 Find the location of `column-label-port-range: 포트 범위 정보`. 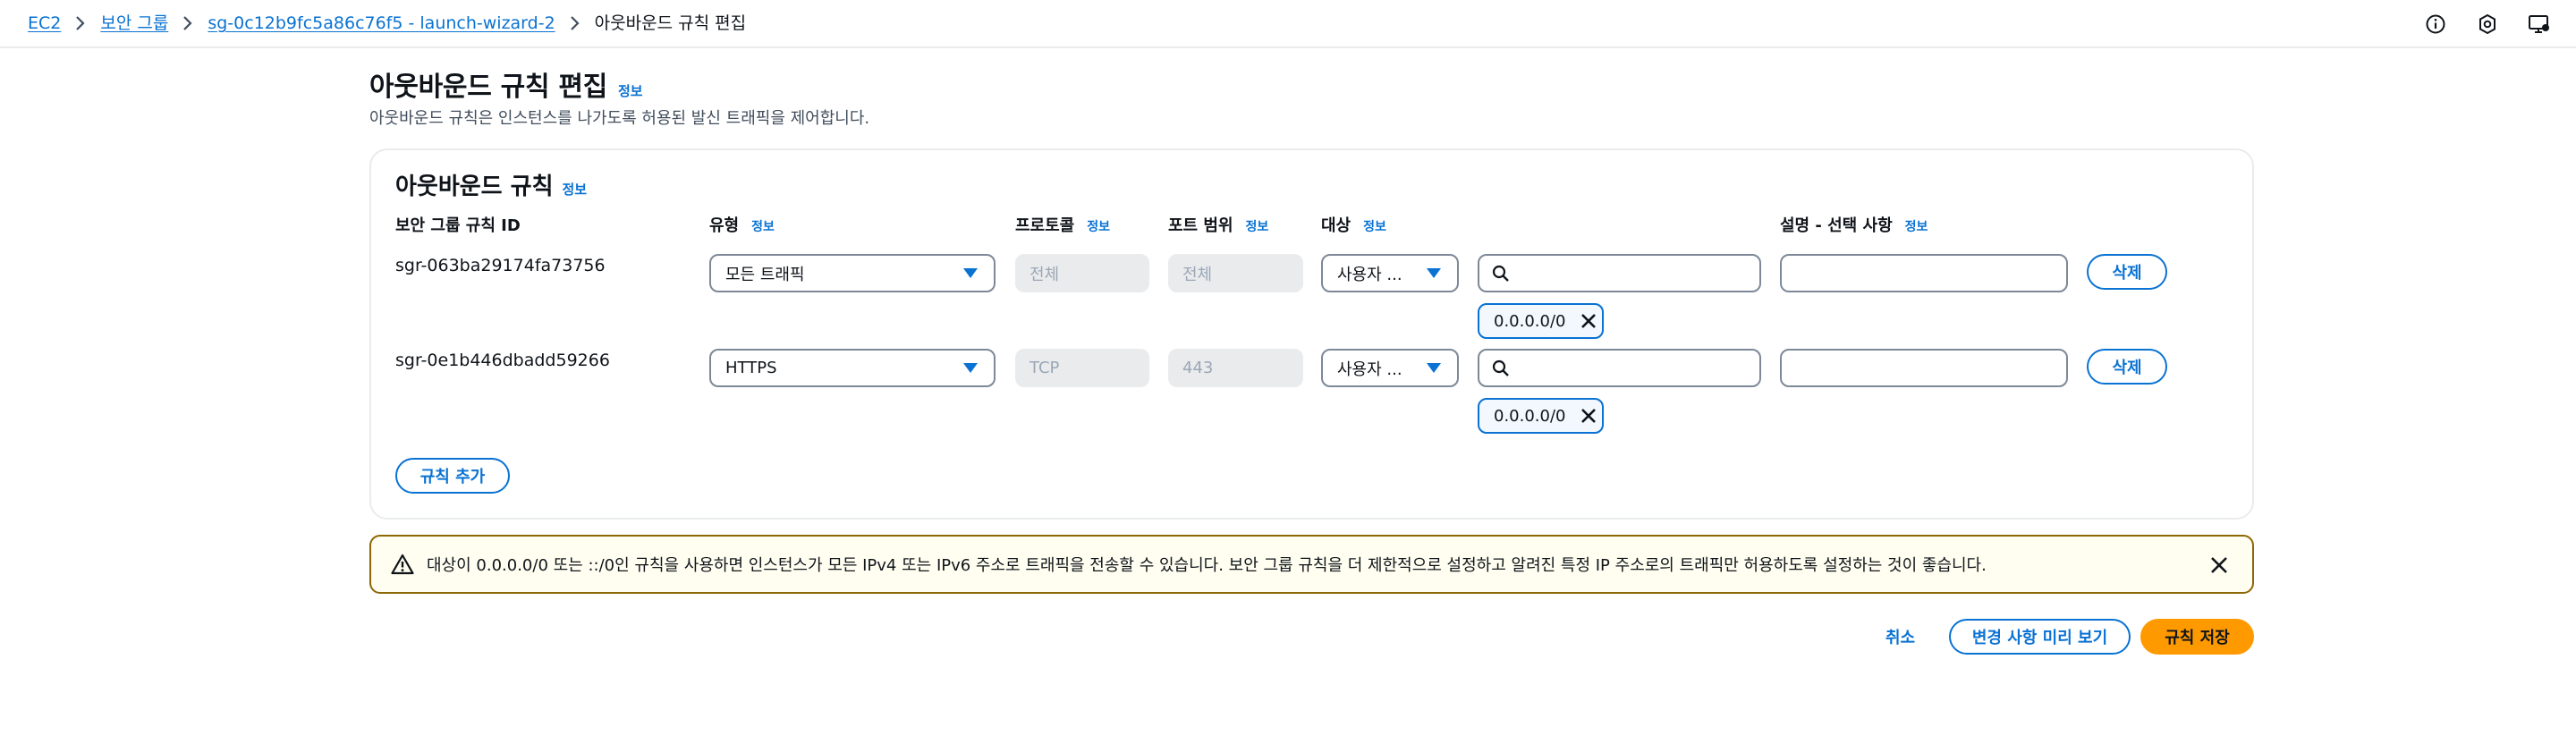

column-label-port-range: 포트 범위 정보 is located at coordinates (1218, 224).